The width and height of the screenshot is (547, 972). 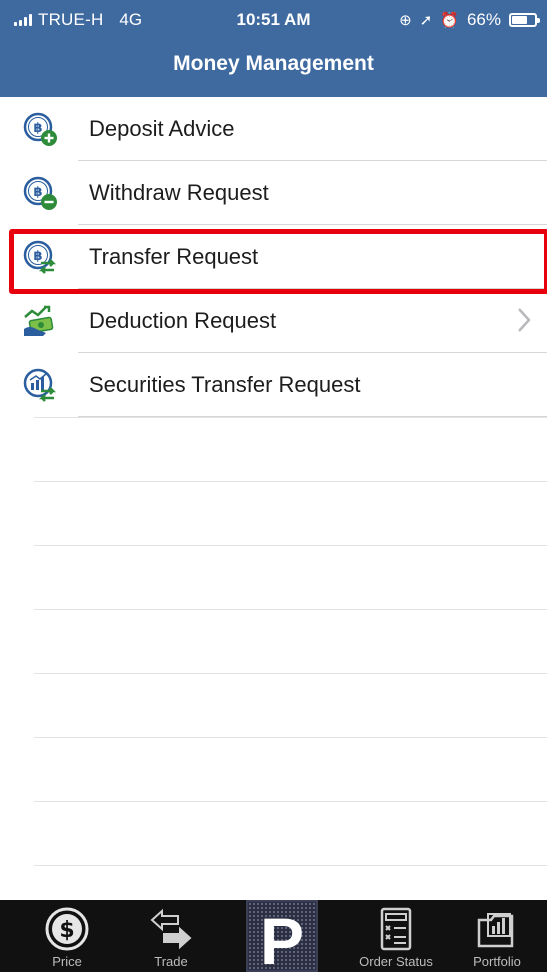 I want to click on tab-order-status: Order Status, so click(x=396, y=936).